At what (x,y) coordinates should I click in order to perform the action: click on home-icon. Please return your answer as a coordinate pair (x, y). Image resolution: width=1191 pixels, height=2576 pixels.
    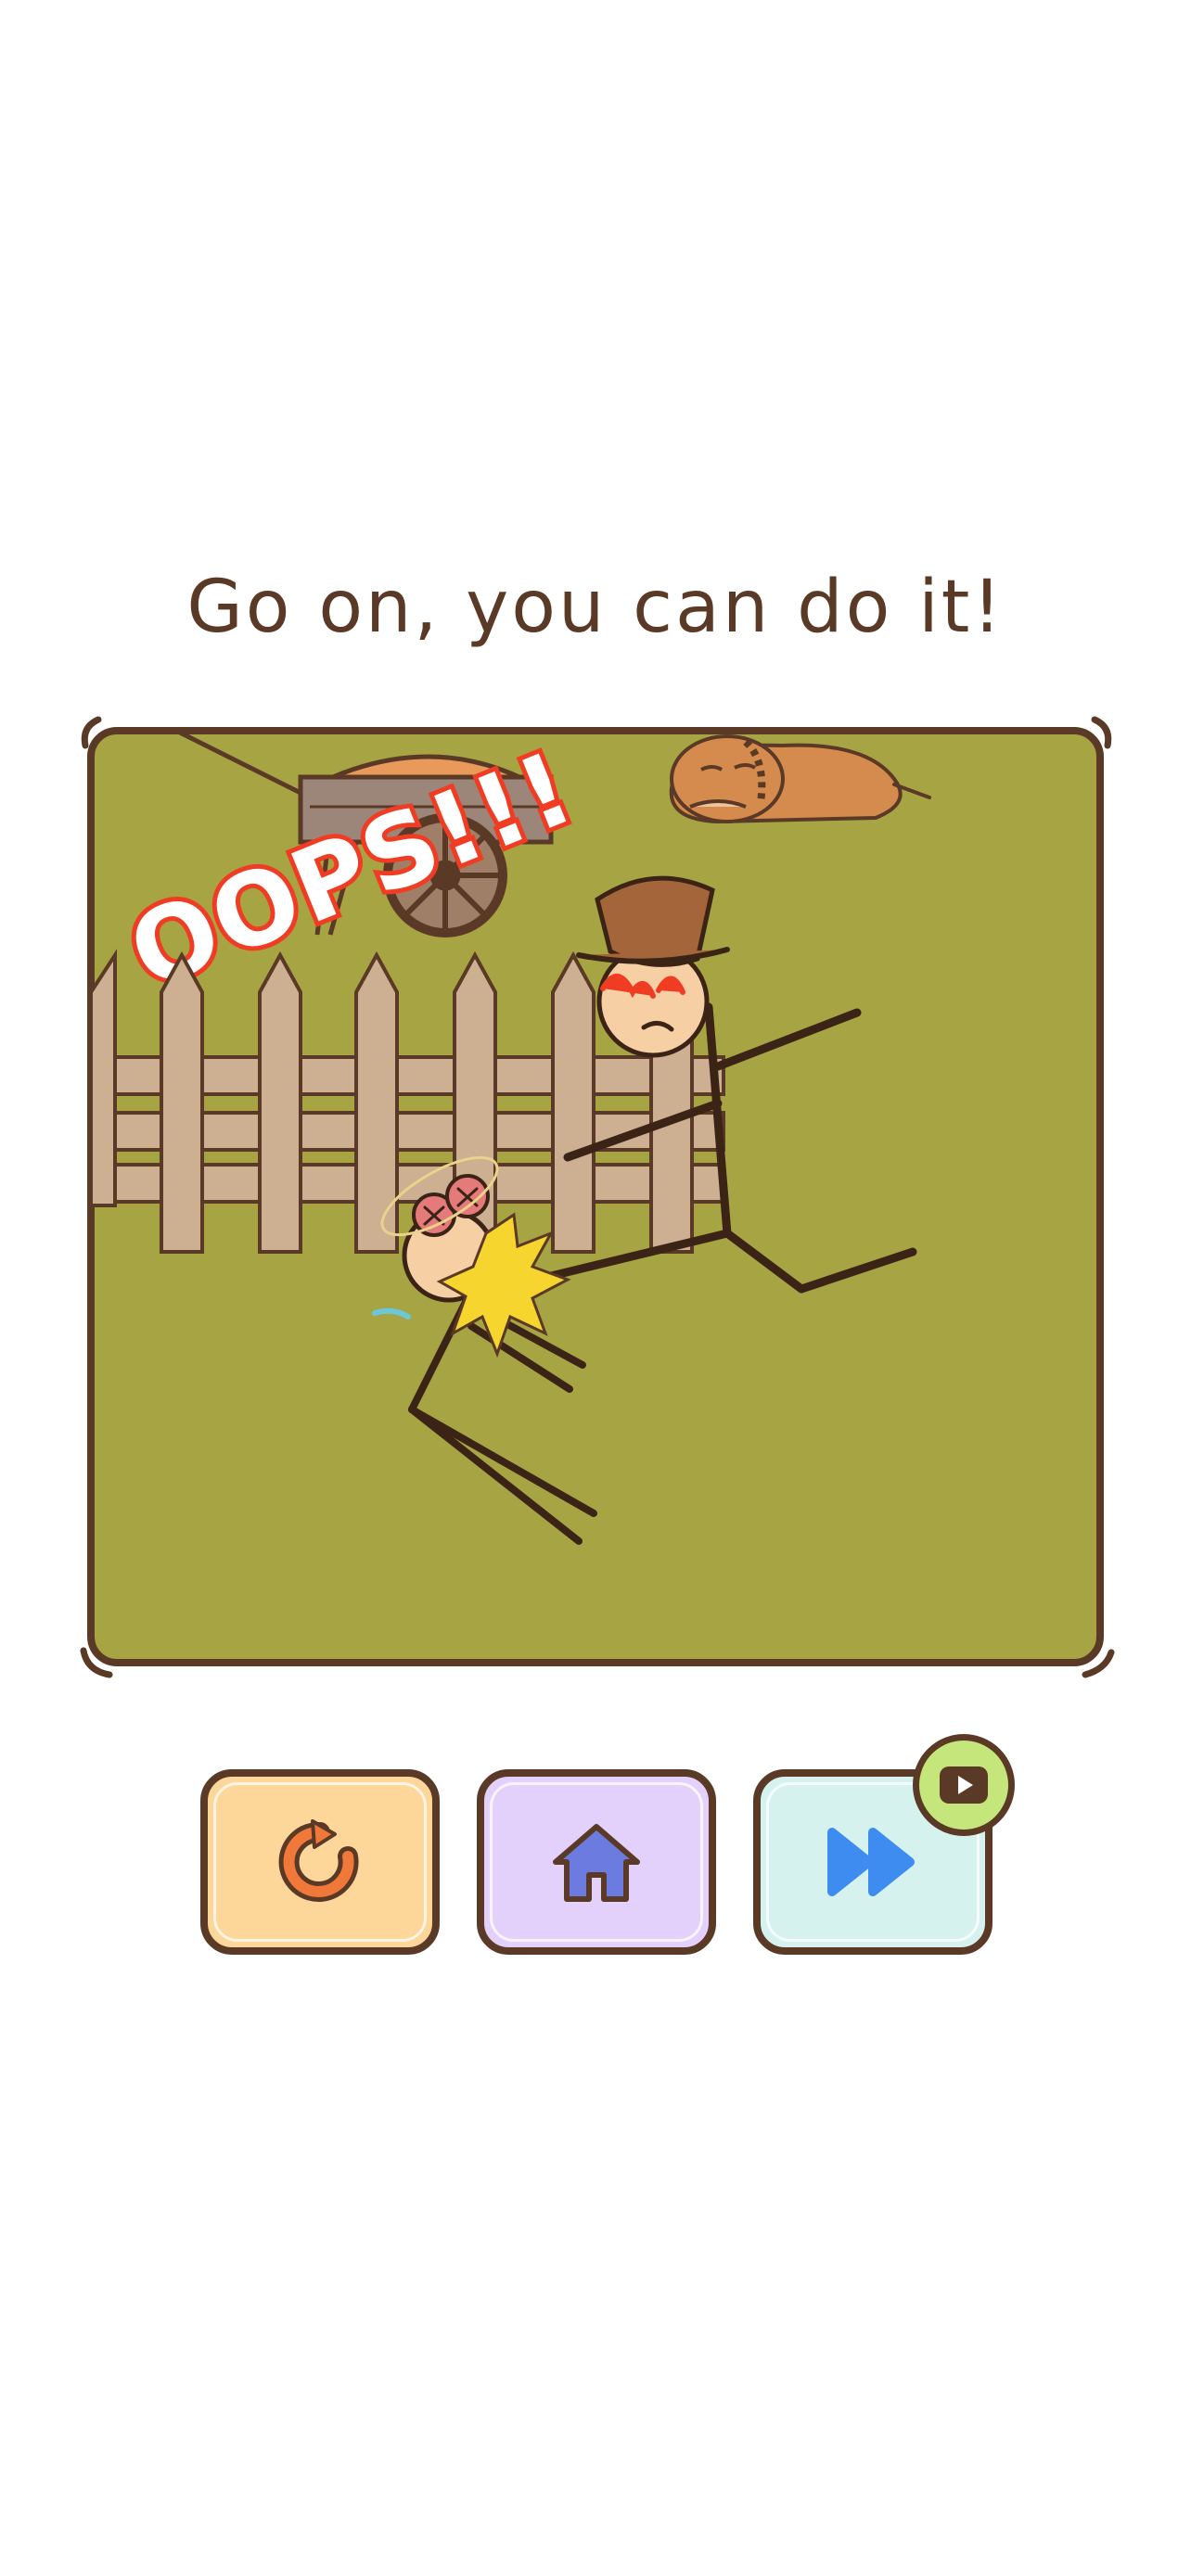
    Looking at the image, I should click on (597, 1863).